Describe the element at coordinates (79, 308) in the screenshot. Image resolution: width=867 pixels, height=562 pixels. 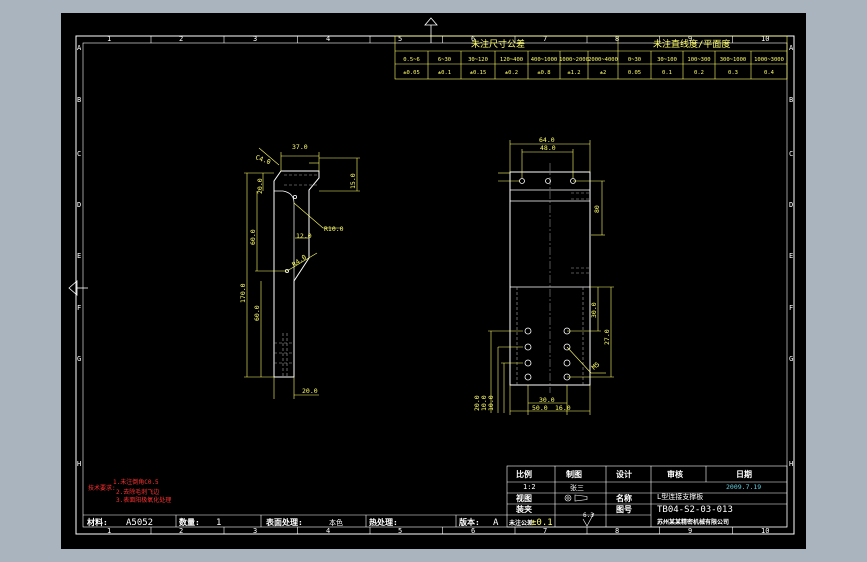
I see `zone-row-label: F` at that location.